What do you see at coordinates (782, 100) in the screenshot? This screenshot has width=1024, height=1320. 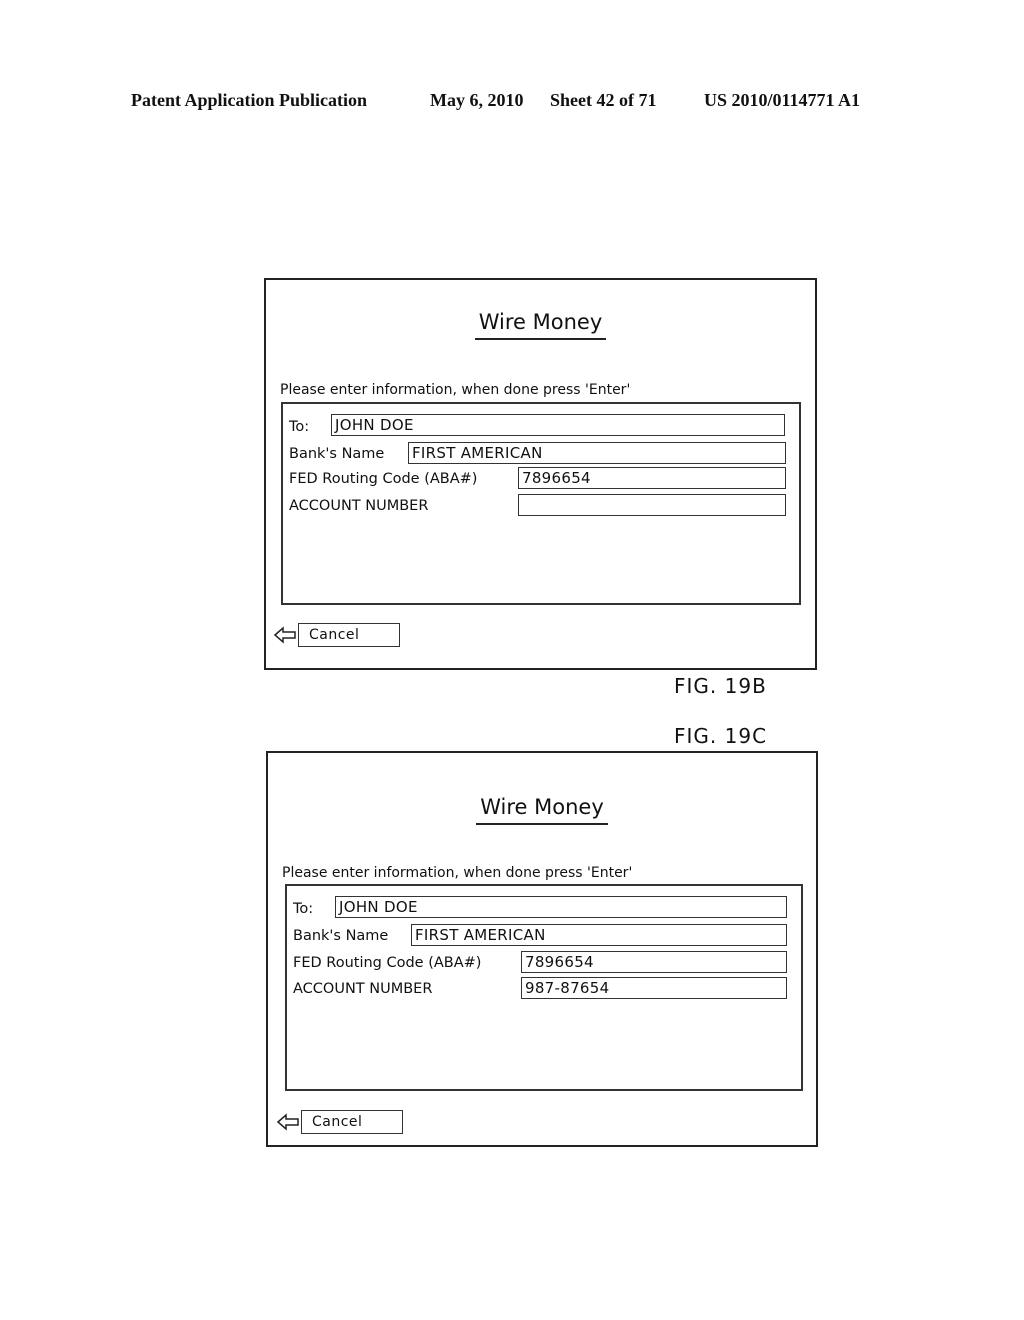 I see `publication-number: US 2010/0114771 A1` at bounding box center [782, 100].